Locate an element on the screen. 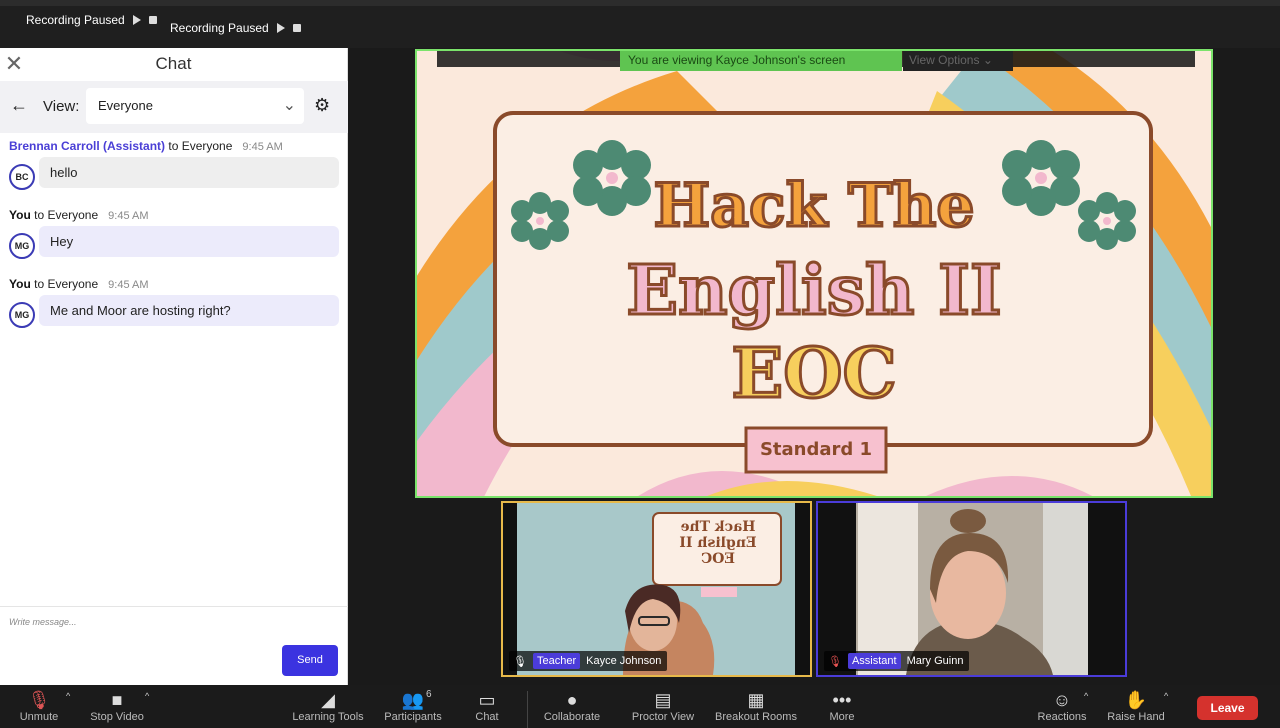 The height and width of the screenshot is (728, 1280). learning-tools-icon: ◢ is located at coordinates (328, 700).